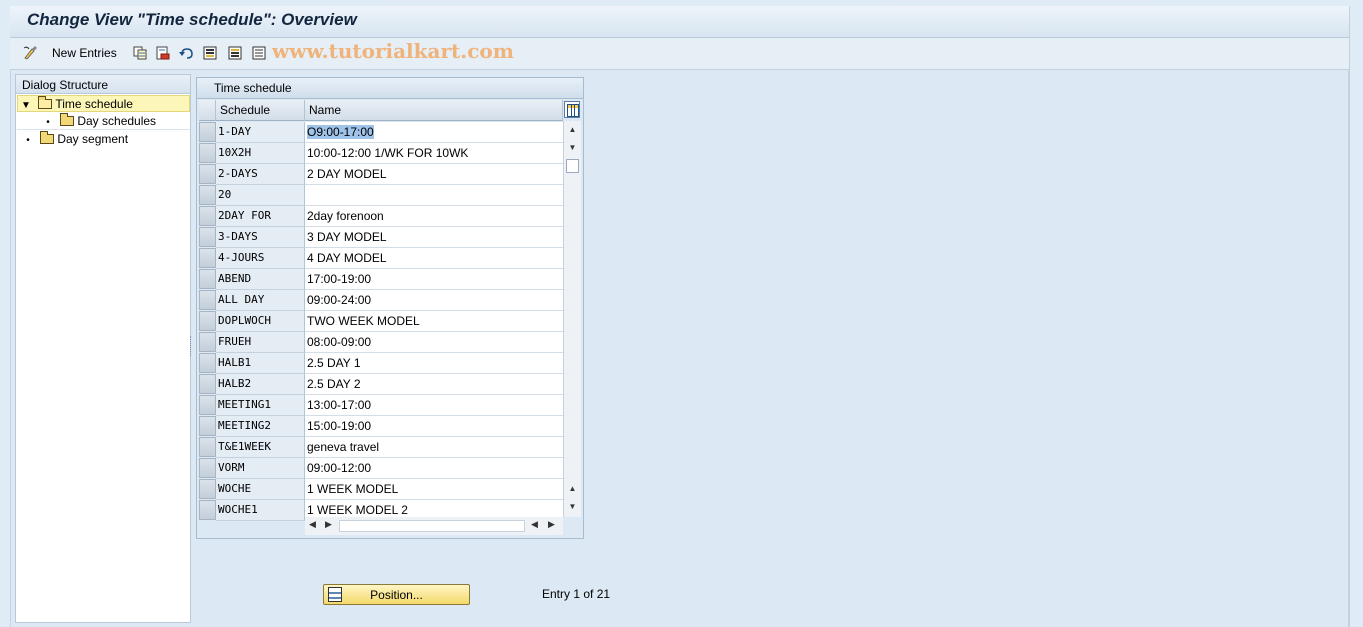 The width and height of the screenshot is (1363, 627). Describe the element at coordinates (434, 132) in the screenshot. I see `name-cell: O9:00-17:00` at that location.